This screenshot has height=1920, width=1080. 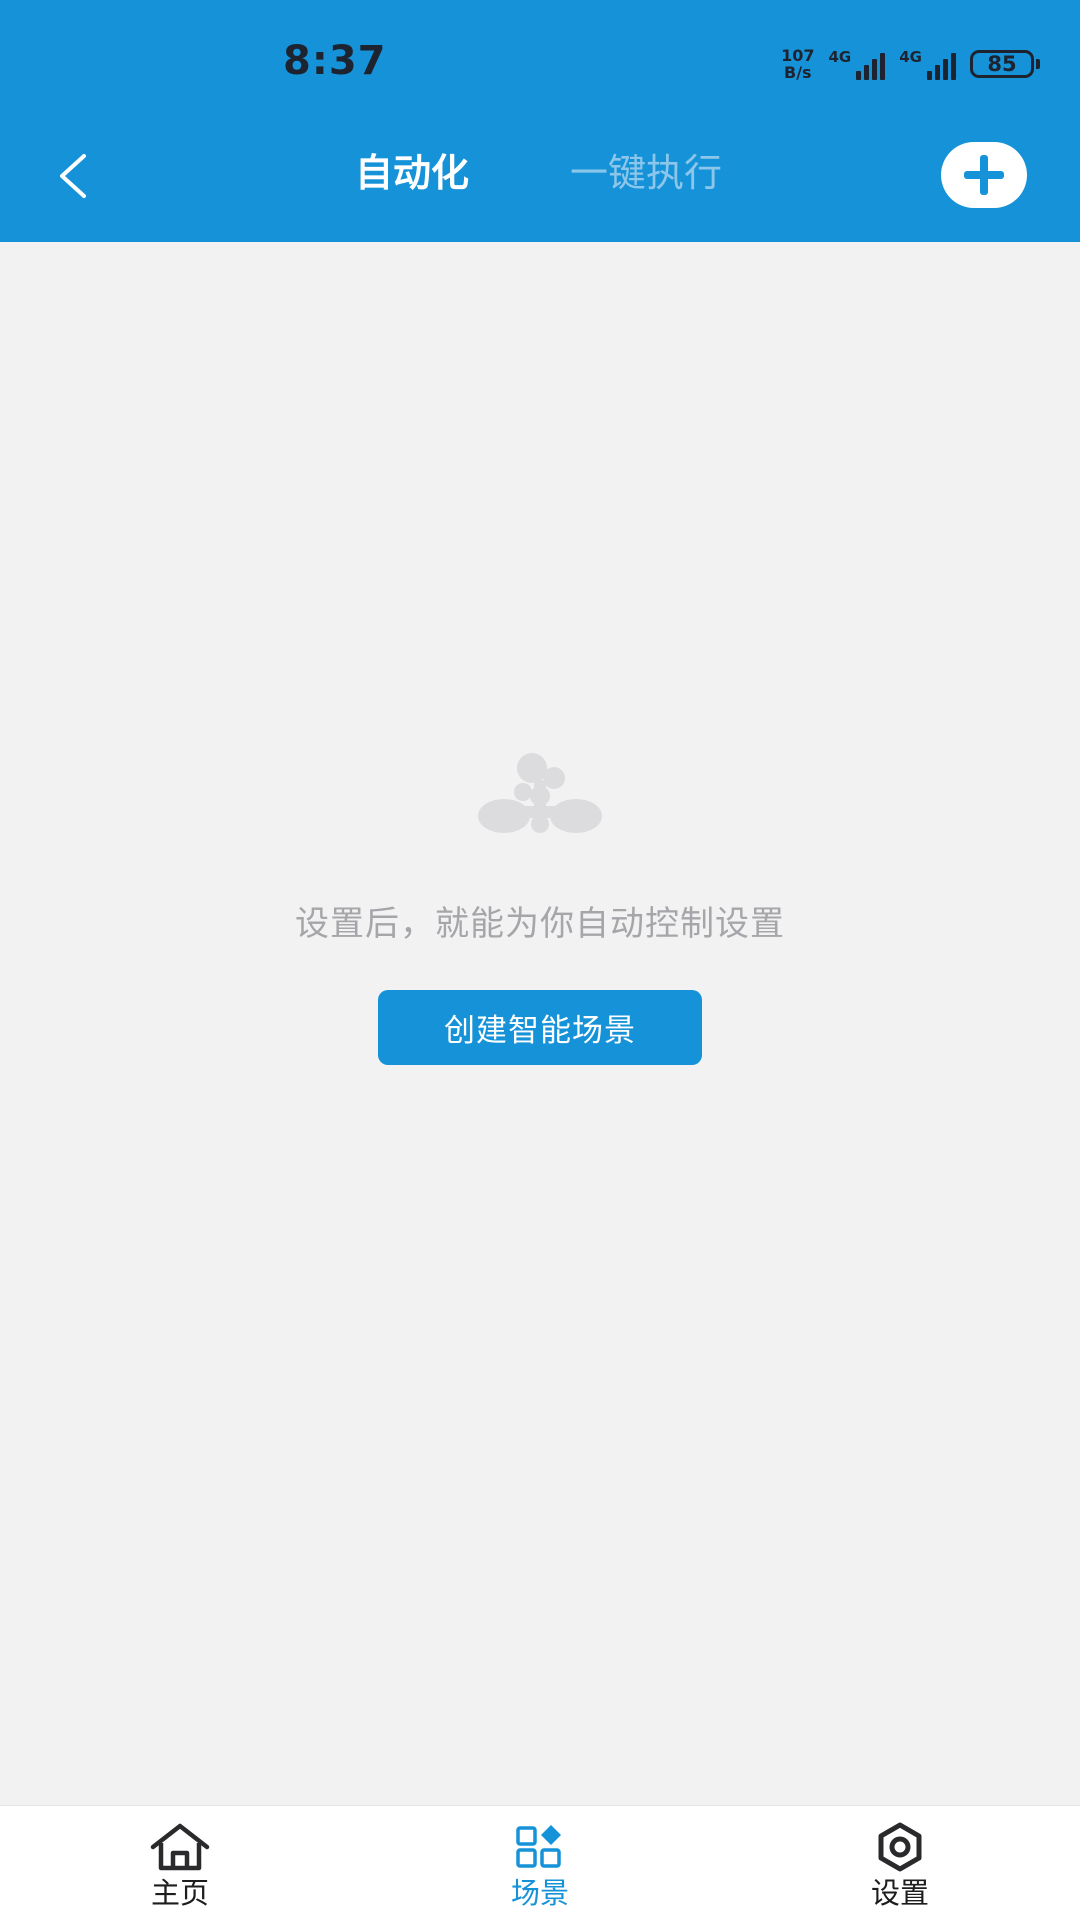 What do you see at coordinates (179, 1893) in the screenshot?
I see `nav-label-home: 主页` at bounding box center [179, 1893].